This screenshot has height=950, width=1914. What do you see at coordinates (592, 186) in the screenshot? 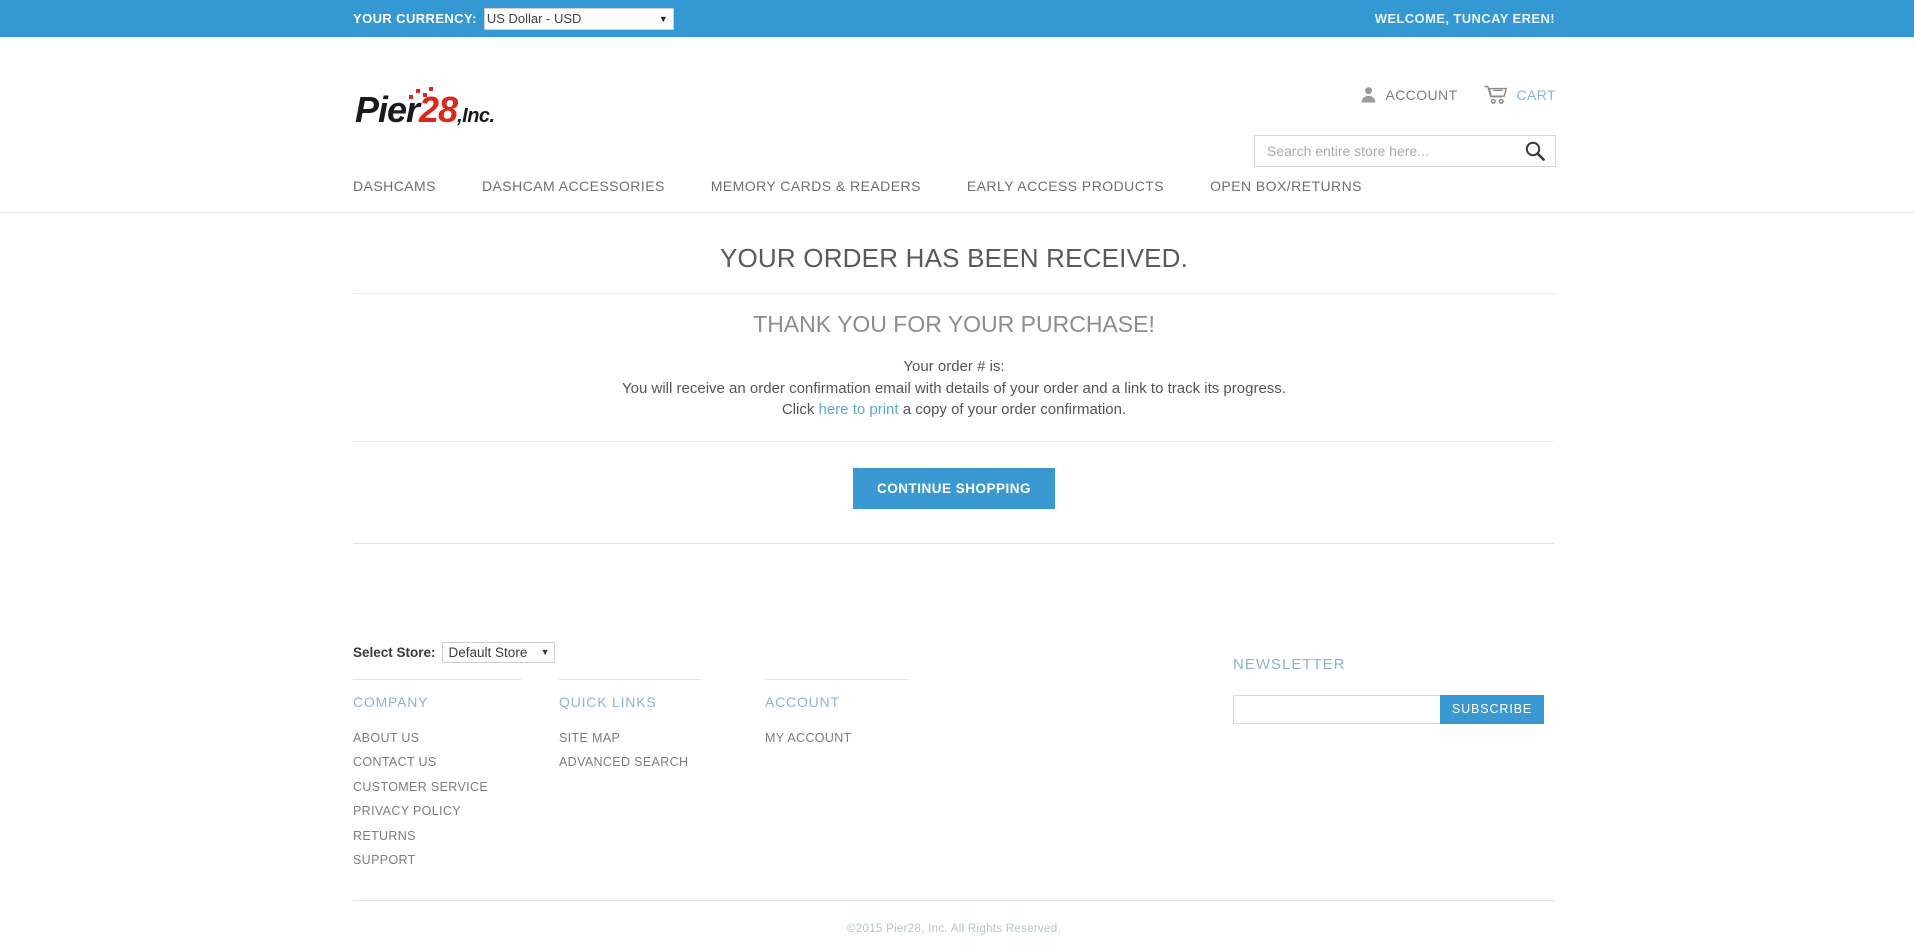
I see `nav-item-dashcam-accessories: DASHCAM ACCESSORIES` at bounding box center [592, 186].